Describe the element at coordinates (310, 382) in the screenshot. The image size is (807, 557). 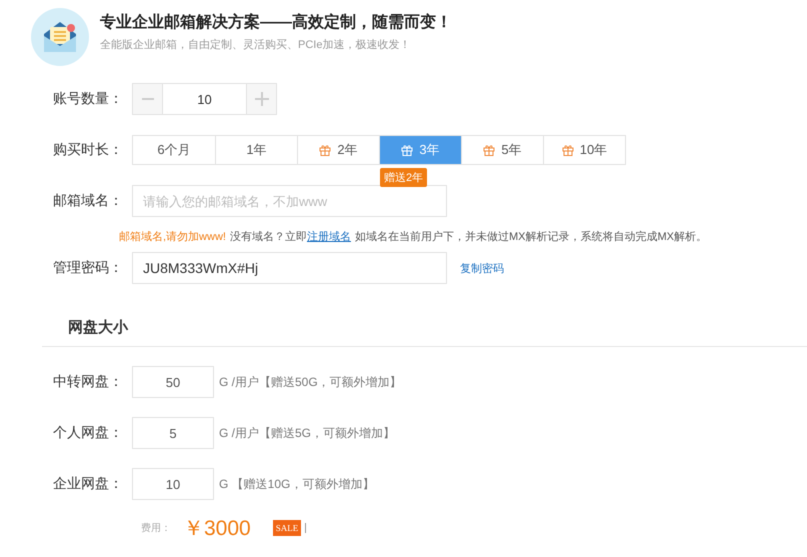
I see `disk-note: G /用户【赠送50G，可额外增加】` at that location.